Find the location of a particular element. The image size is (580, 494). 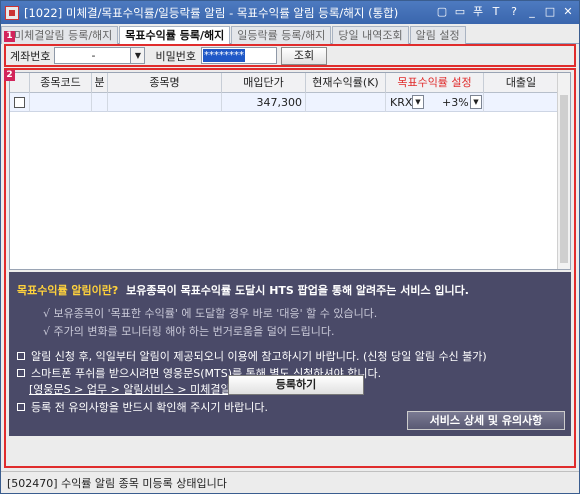

header-price: 매입단가 is located at coordinates (264, 83).